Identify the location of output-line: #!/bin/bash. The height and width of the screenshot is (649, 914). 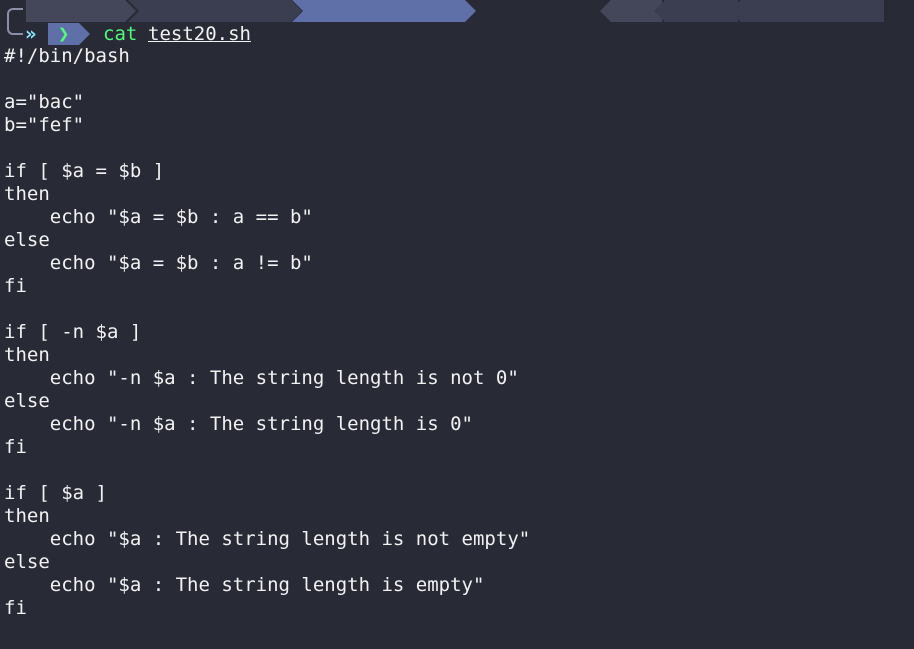
(67, 56).